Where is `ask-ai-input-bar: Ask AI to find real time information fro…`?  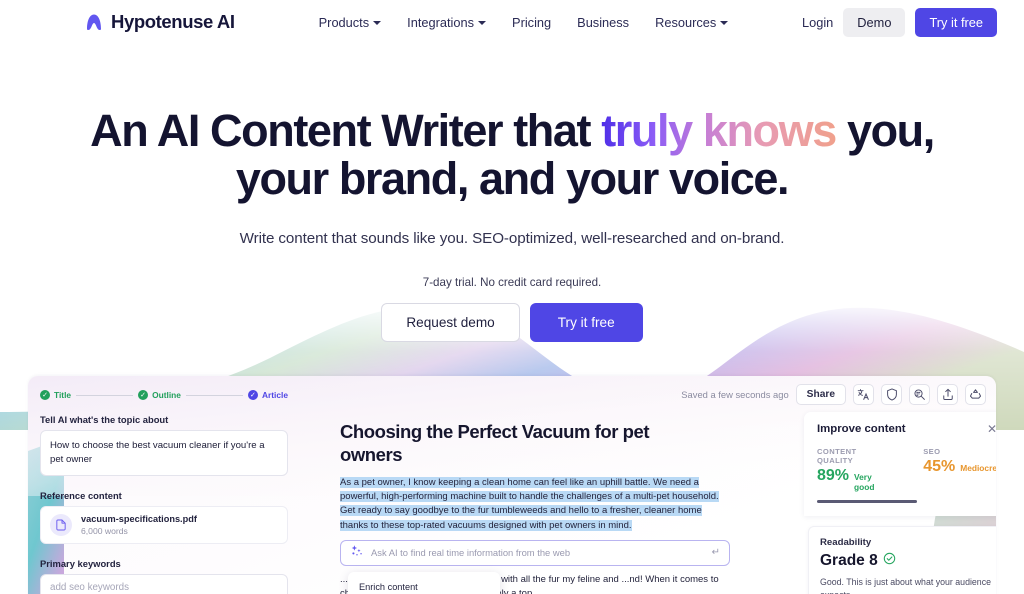 ask-ai-input-bar: Ask AI to find real time information fro… is located at coordinates (535, 552).